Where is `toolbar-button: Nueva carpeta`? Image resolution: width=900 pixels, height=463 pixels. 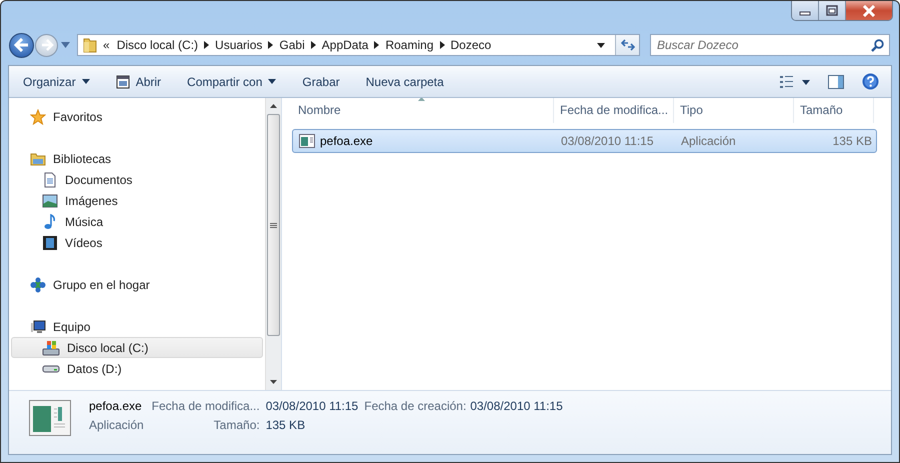
toolbar-button: Nueva carpeta is located at coordinates (405, 81).